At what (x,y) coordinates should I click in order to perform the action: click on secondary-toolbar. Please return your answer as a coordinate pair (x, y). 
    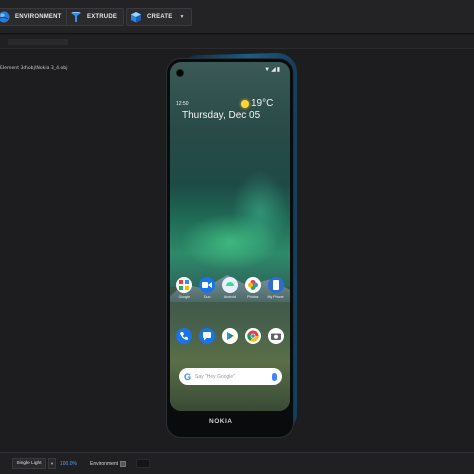
    Looking at the image, I should click on (237, 42).